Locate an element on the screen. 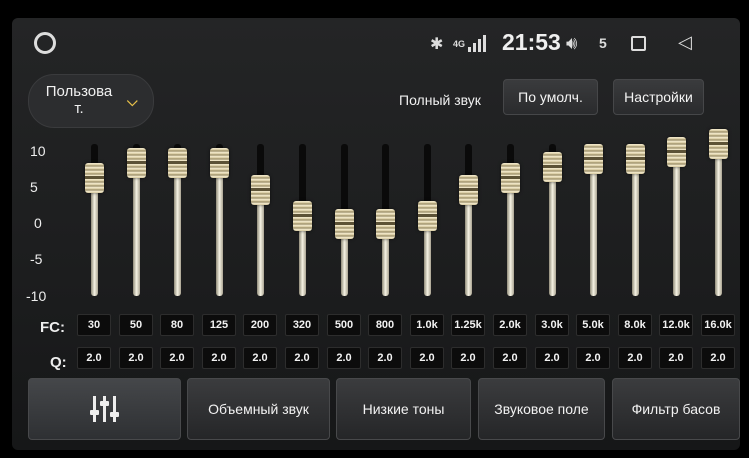 This screenshot has height=458, width=749. home-circle-icon is located at coordinates (45, 43).